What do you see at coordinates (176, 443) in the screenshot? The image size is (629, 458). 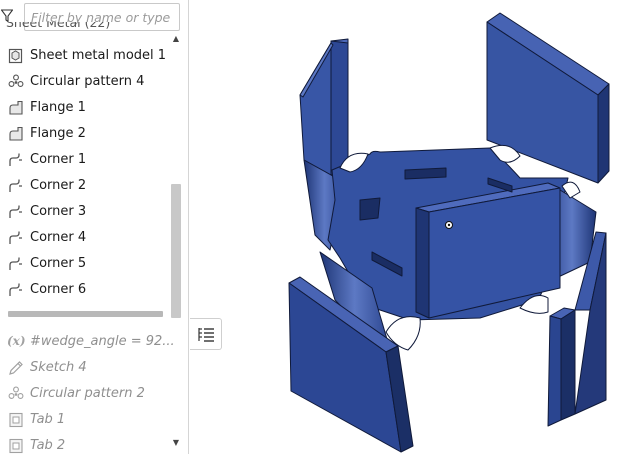 I see `scroll-down-arrow-icon: ▼` at bounding box center [176, 443].